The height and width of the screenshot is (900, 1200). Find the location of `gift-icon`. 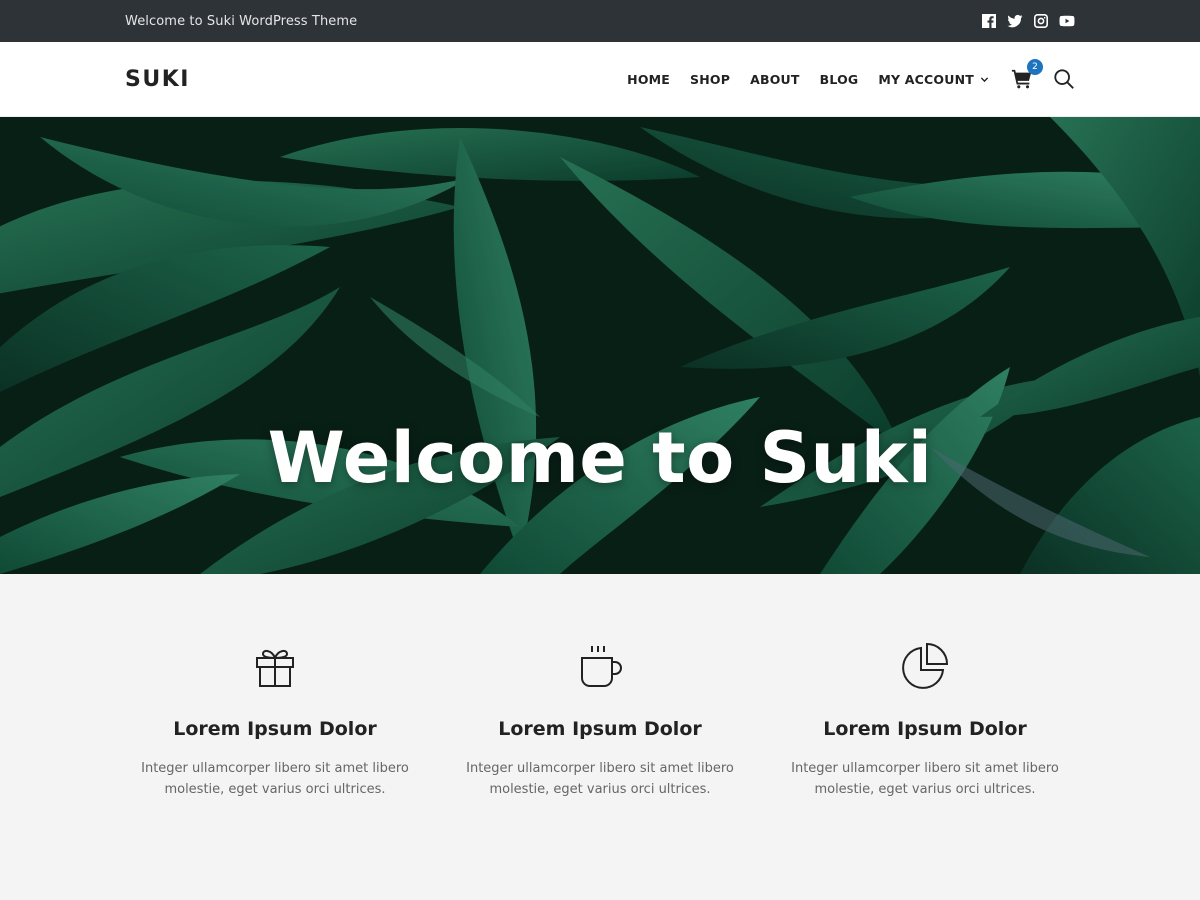

gift-icon is located at coordinates (275, 668).